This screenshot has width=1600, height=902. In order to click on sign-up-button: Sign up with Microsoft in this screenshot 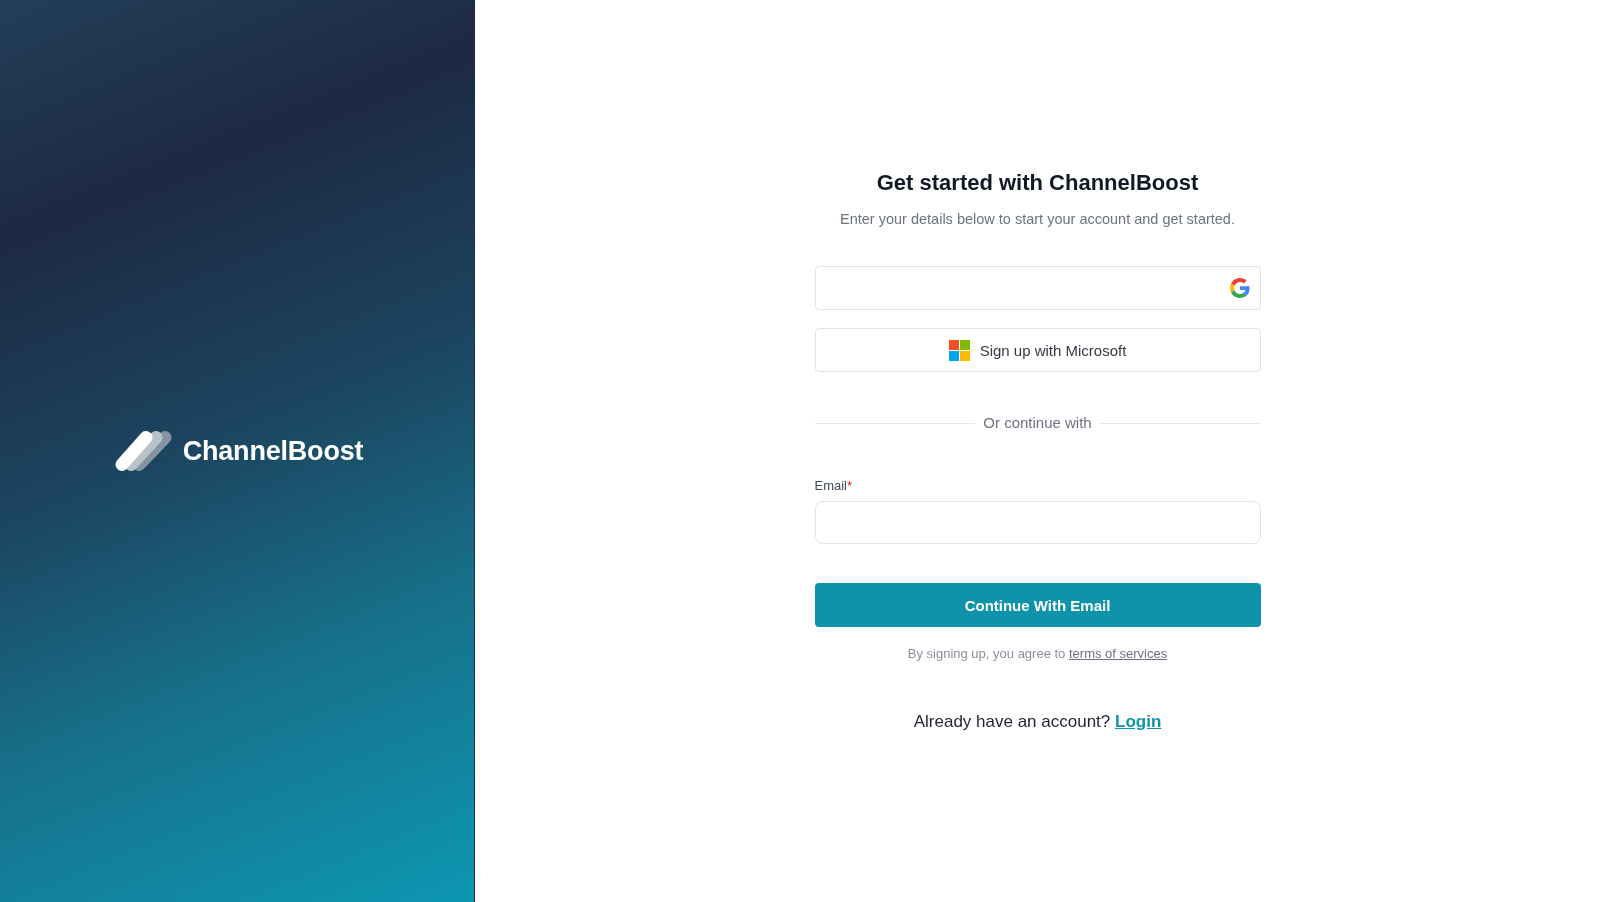, I will do `click(1037, 350)`.